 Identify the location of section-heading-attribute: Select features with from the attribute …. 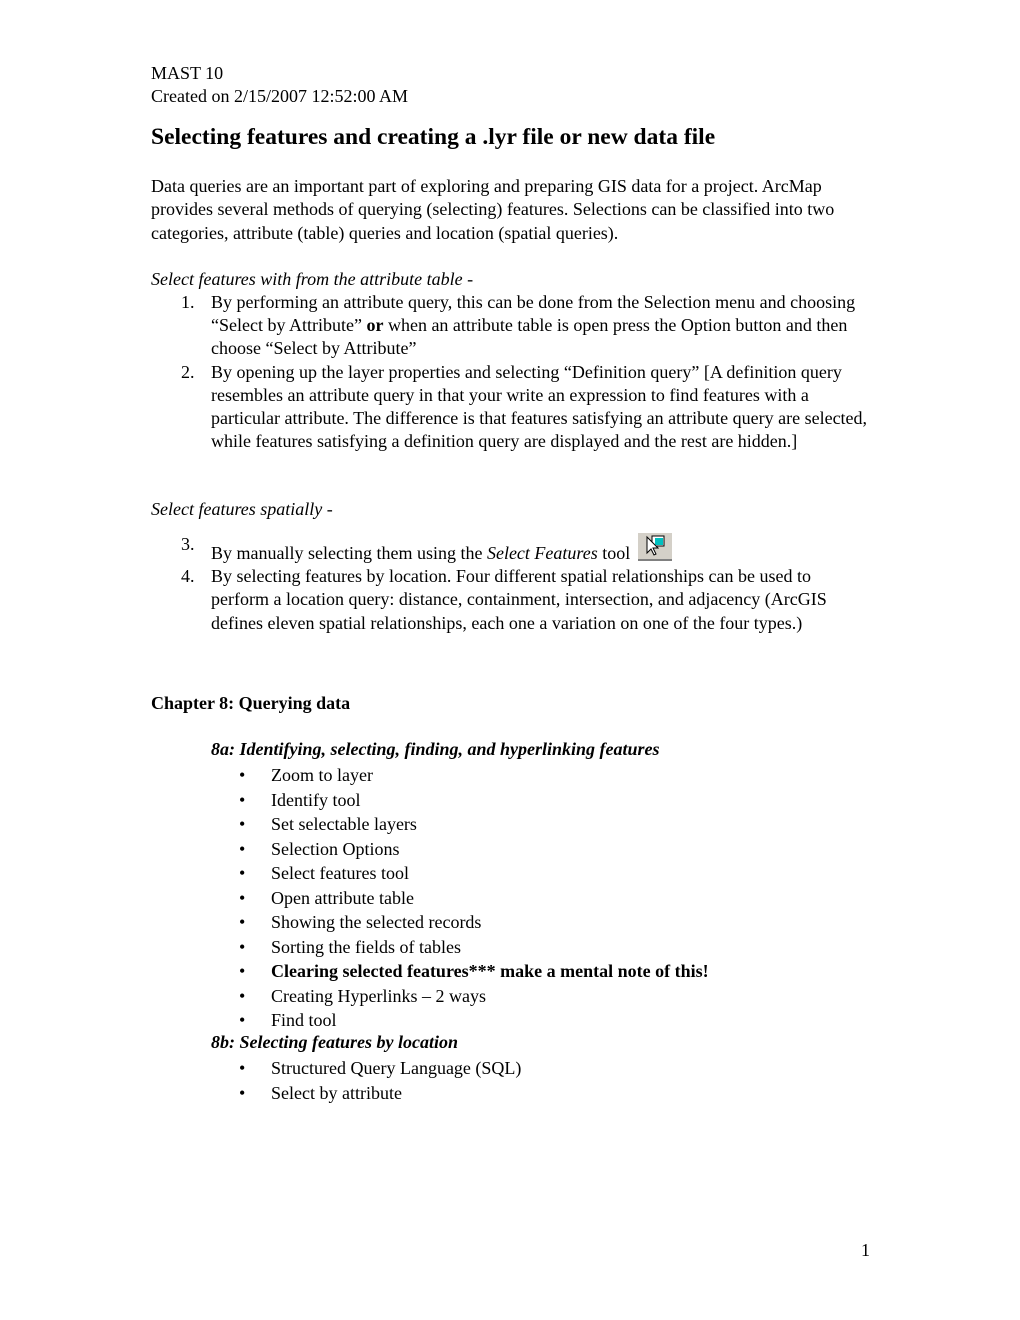
(312, 279).